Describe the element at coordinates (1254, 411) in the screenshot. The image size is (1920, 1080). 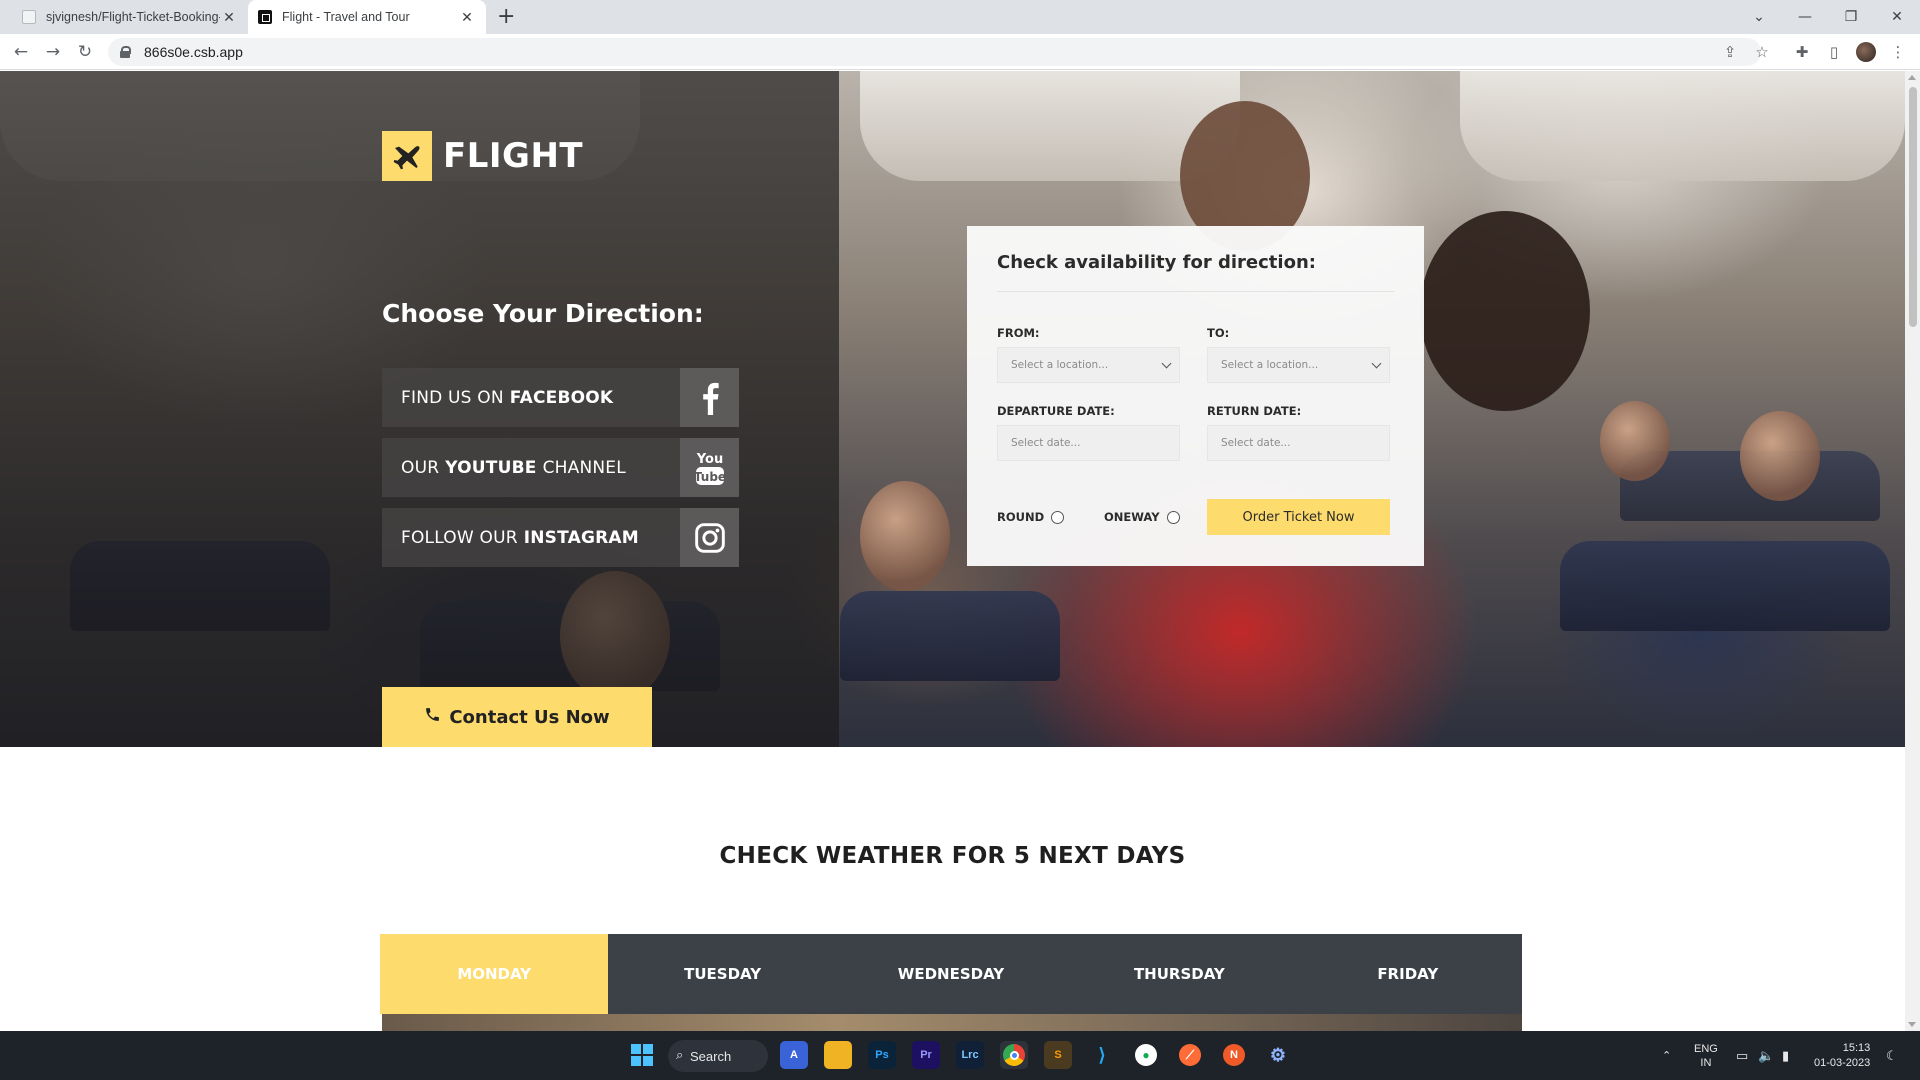
I see `return-date-label: RETURN DATE:` at that location.